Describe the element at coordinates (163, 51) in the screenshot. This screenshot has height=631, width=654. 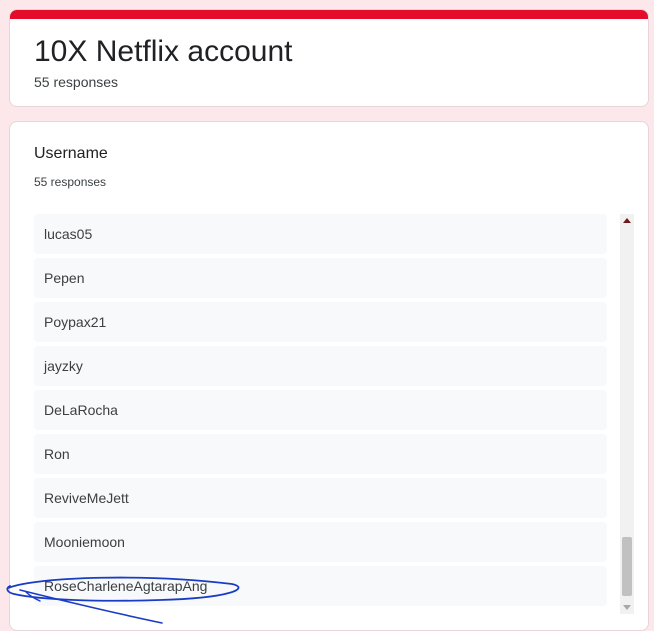
I see `form-title: 10X Netflix account` at that location.